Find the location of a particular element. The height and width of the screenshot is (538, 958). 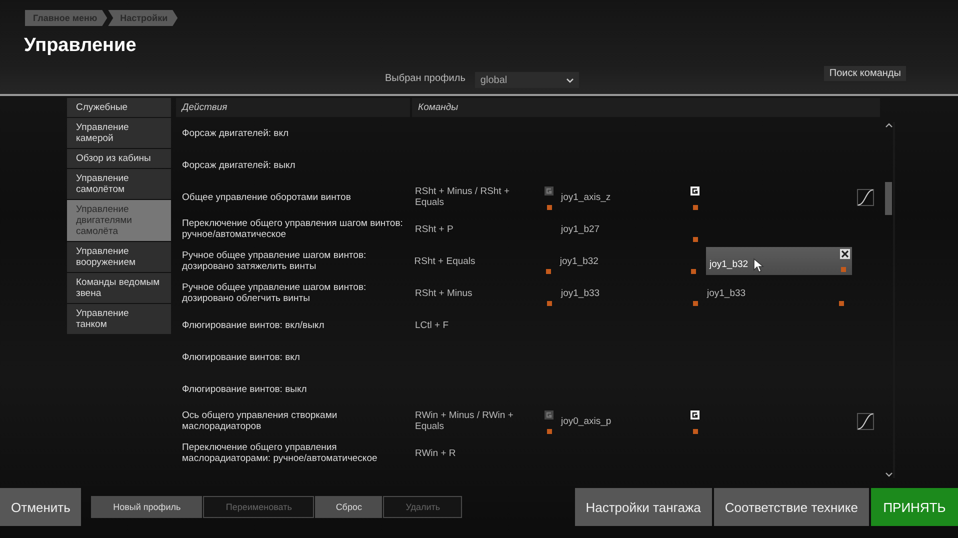

action-label: Ручное общее управление шагом винтов: дозировано облегчить винты is located at coordinates (274, 293).